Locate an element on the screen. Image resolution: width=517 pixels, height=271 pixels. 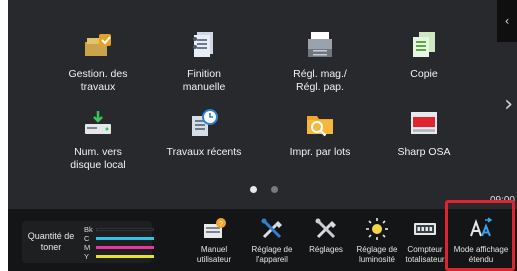
tile-manual-finishing: Finition manuelle is located at coordinates (204, 60).